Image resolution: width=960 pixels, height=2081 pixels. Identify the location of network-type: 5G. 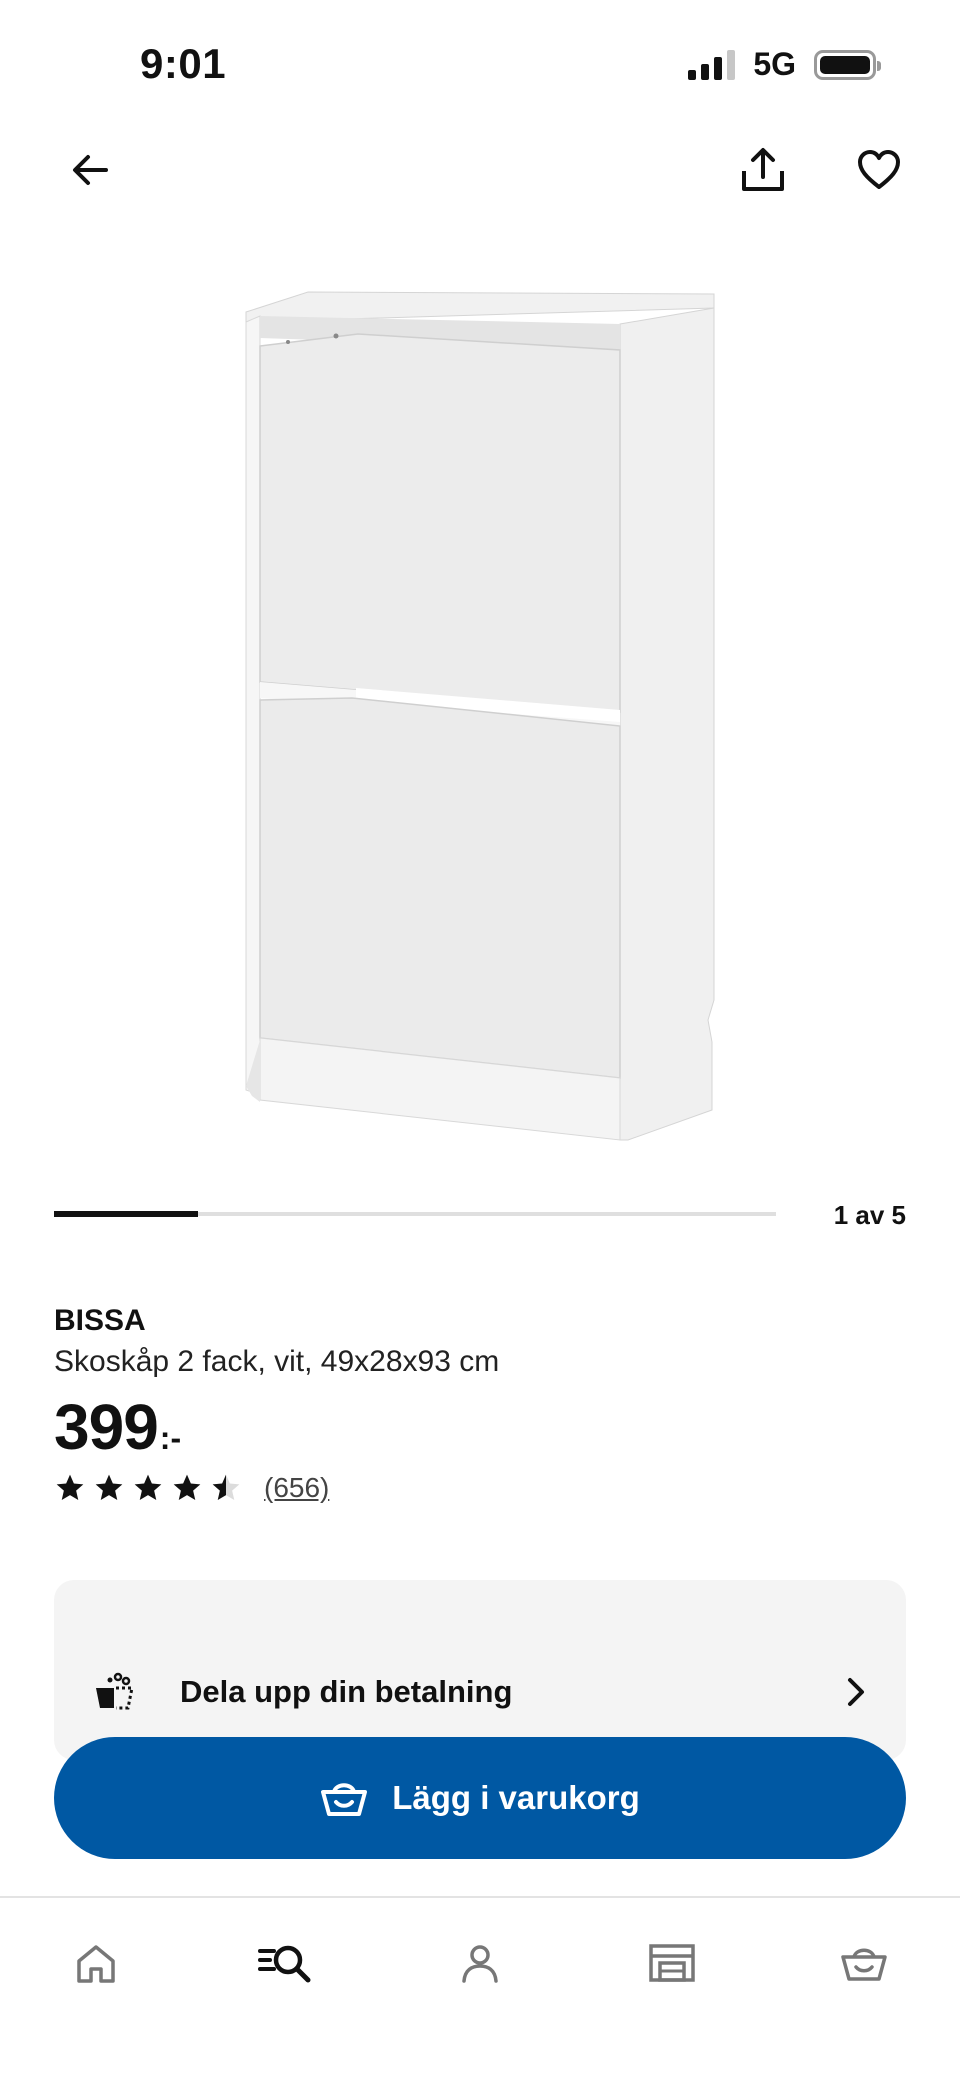
(774, 64).